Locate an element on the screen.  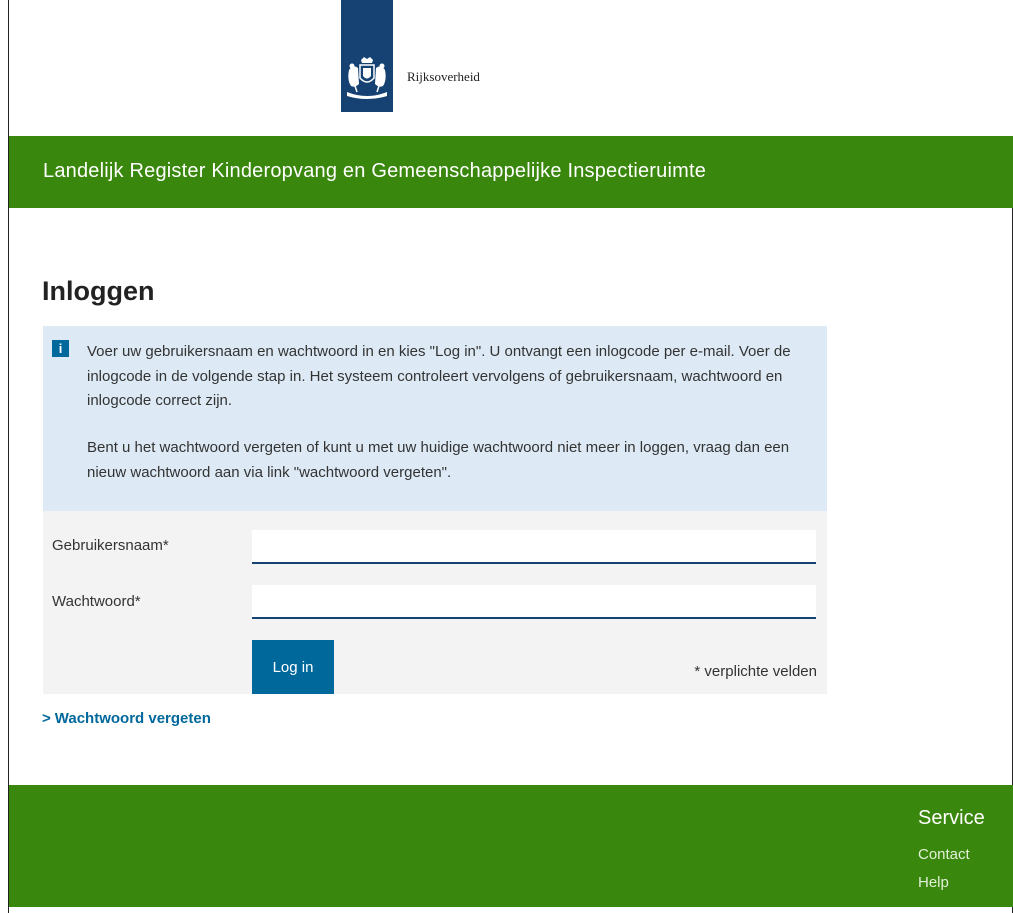
username-input is located at coordinates (534, 547).